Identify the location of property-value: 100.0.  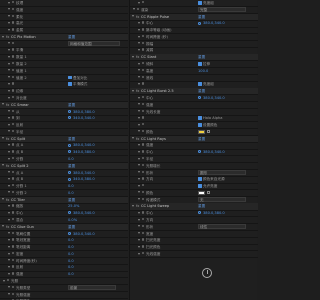
(203, 71).